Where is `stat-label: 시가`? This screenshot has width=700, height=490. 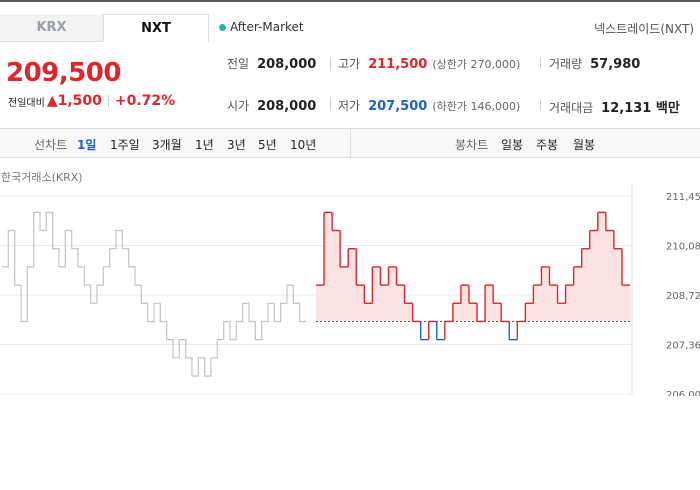 stat-label: 시가 is located at coordinates (238, 106).